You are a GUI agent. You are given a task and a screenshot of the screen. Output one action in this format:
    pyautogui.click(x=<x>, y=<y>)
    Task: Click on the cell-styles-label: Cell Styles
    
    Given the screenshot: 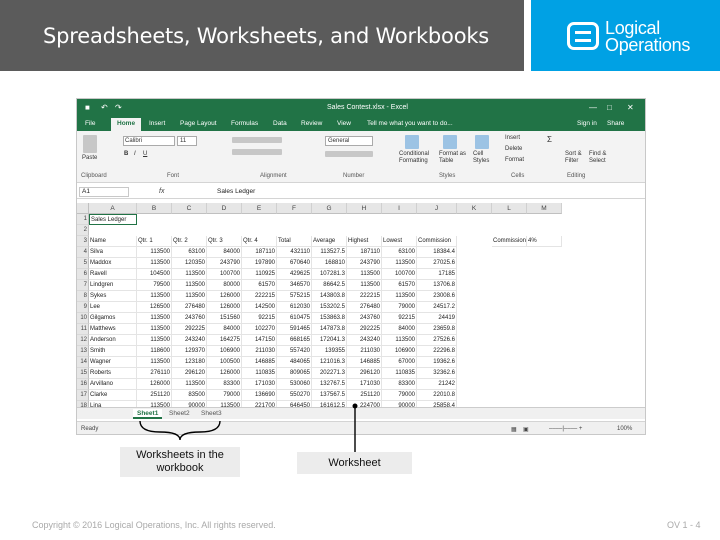 What is the action you would take?
    pyautogui.click(x=483, y=158)
    